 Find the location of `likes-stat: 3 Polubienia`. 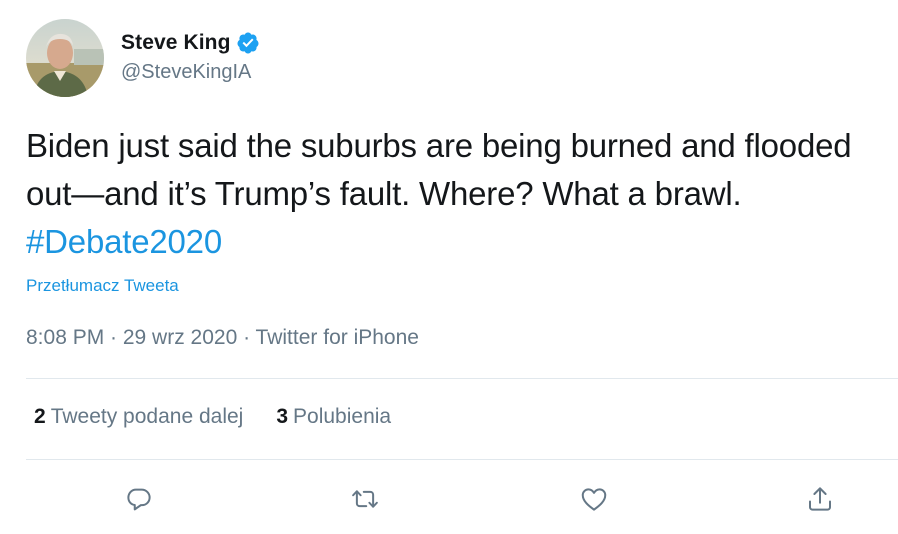

likes-stat: 3 Polubienia is located at coordinates (333, 417).